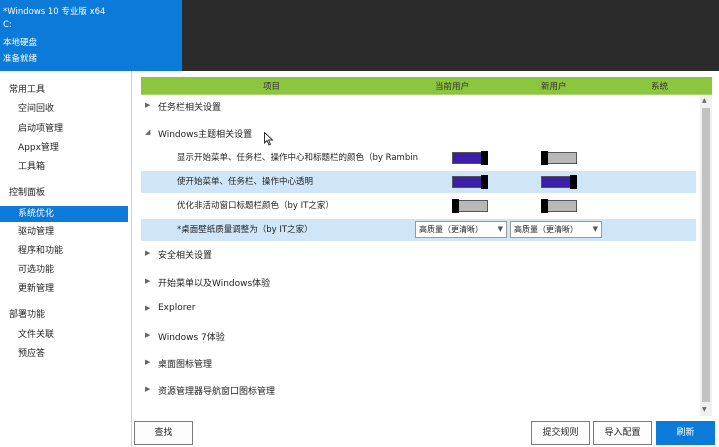 This screenshot has width=719, height=447. What do you see at coordinates (64, 214) in the screenshot?
I see `sidebar-item-system-optimization: 系统优化` at bounding box center [64, 214].